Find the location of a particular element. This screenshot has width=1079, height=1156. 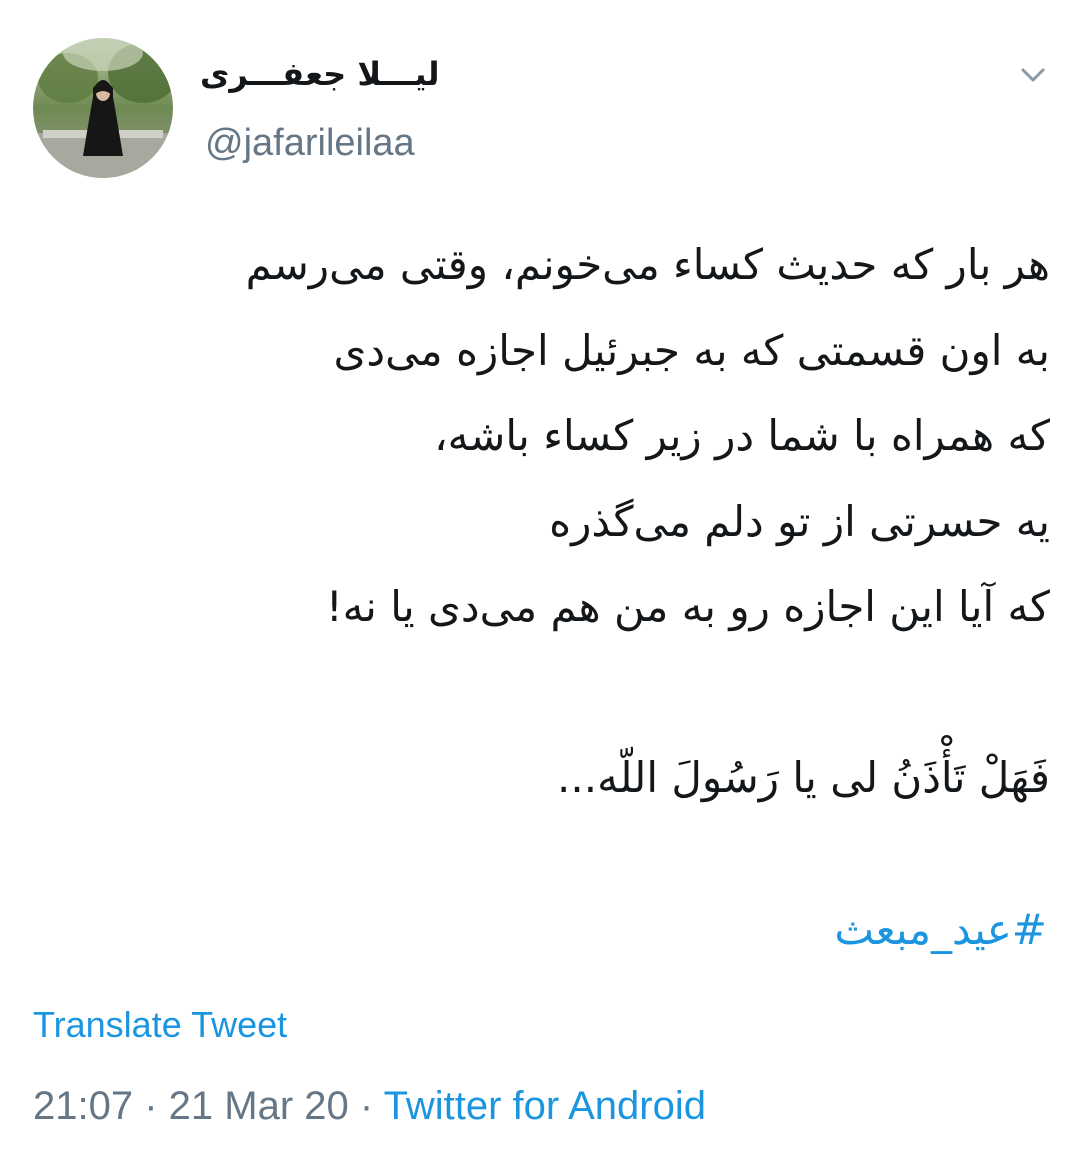

tweet-time: 21:07 is located at coordinates (83, 1106).